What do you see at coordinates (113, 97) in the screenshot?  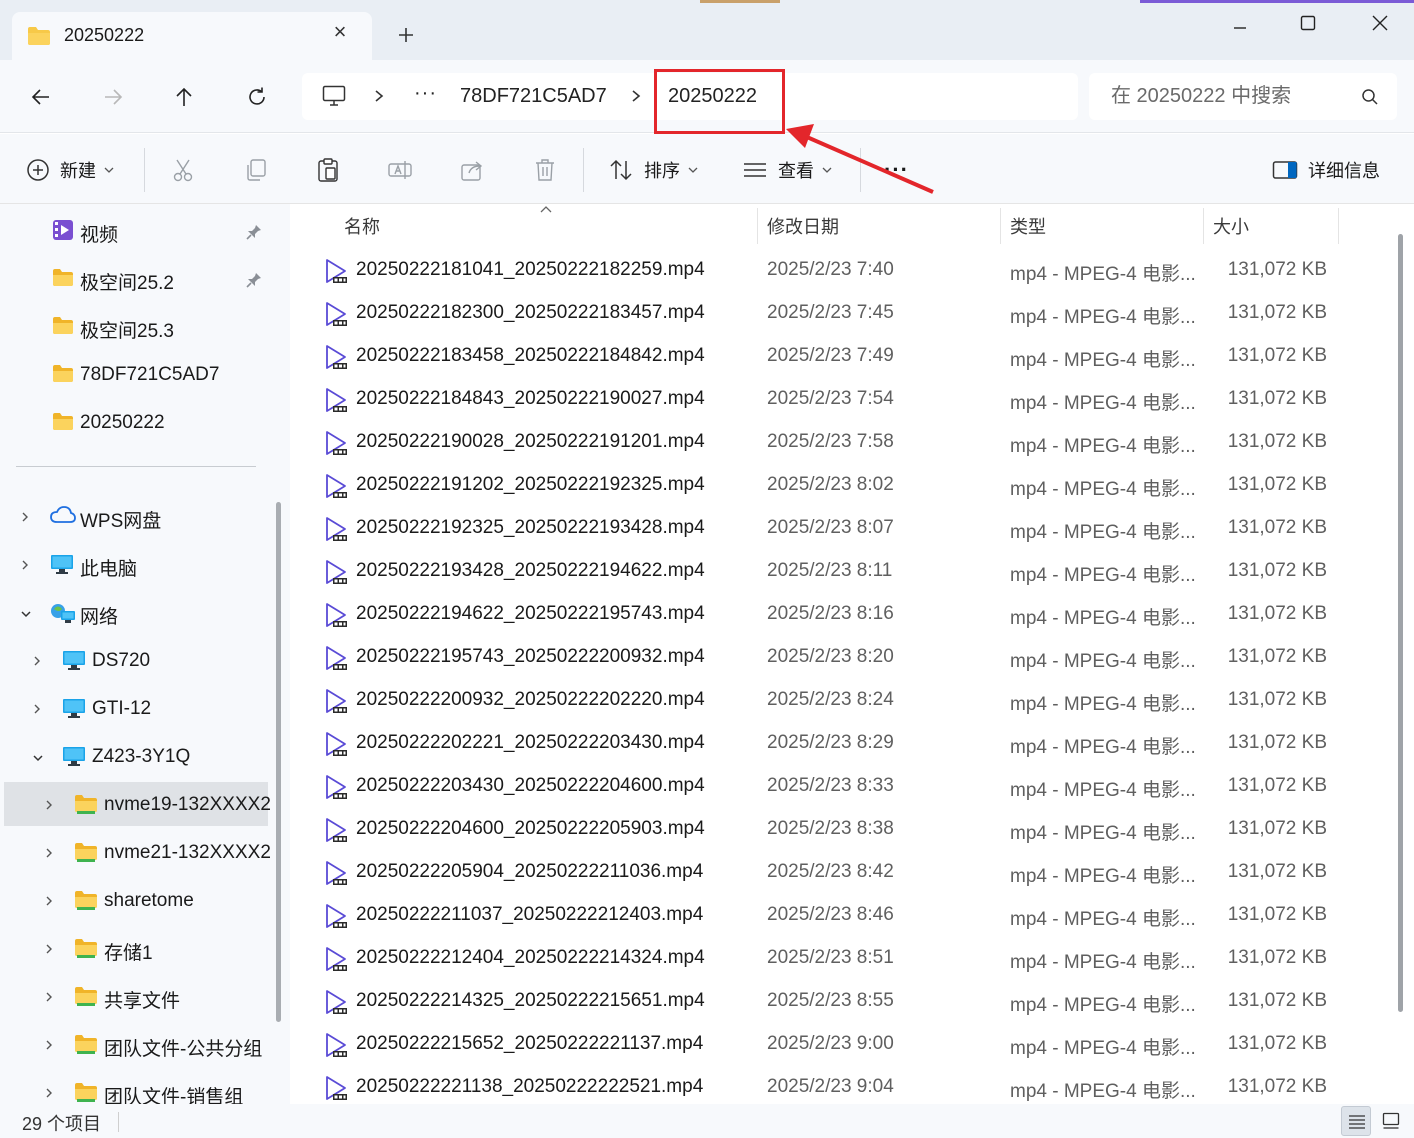 I see `forward-button` at bounding box center [113, 97].